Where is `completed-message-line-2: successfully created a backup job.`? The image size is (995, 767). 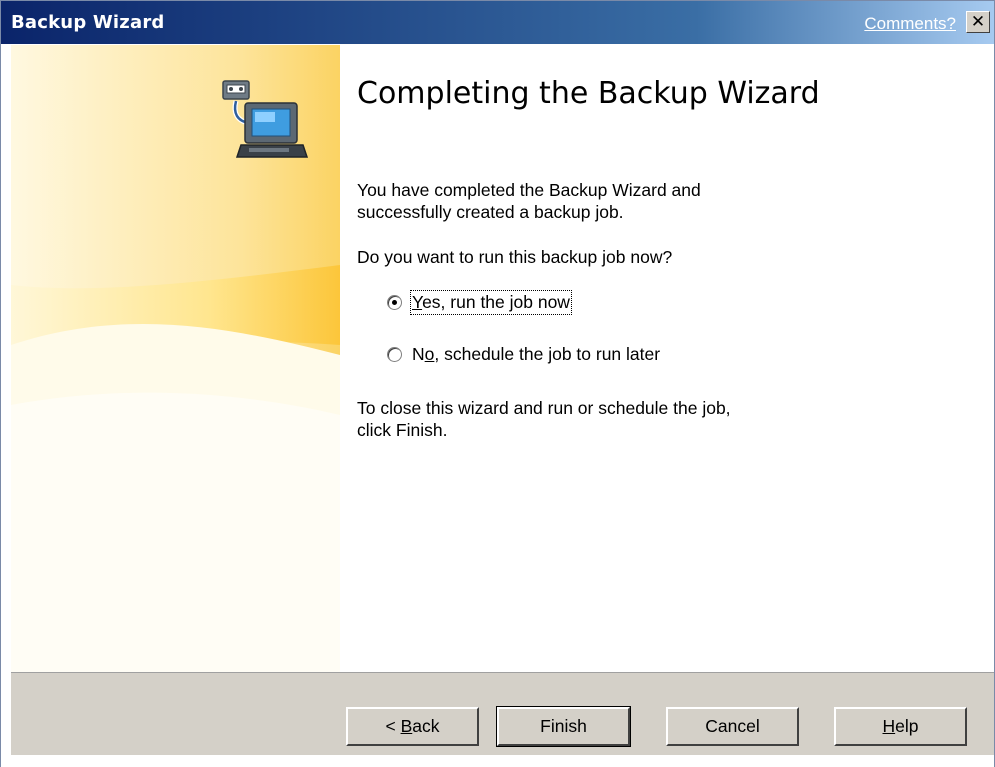
completed-message-line-2: successfully created a backup job. is located at coordinates (490, 212).